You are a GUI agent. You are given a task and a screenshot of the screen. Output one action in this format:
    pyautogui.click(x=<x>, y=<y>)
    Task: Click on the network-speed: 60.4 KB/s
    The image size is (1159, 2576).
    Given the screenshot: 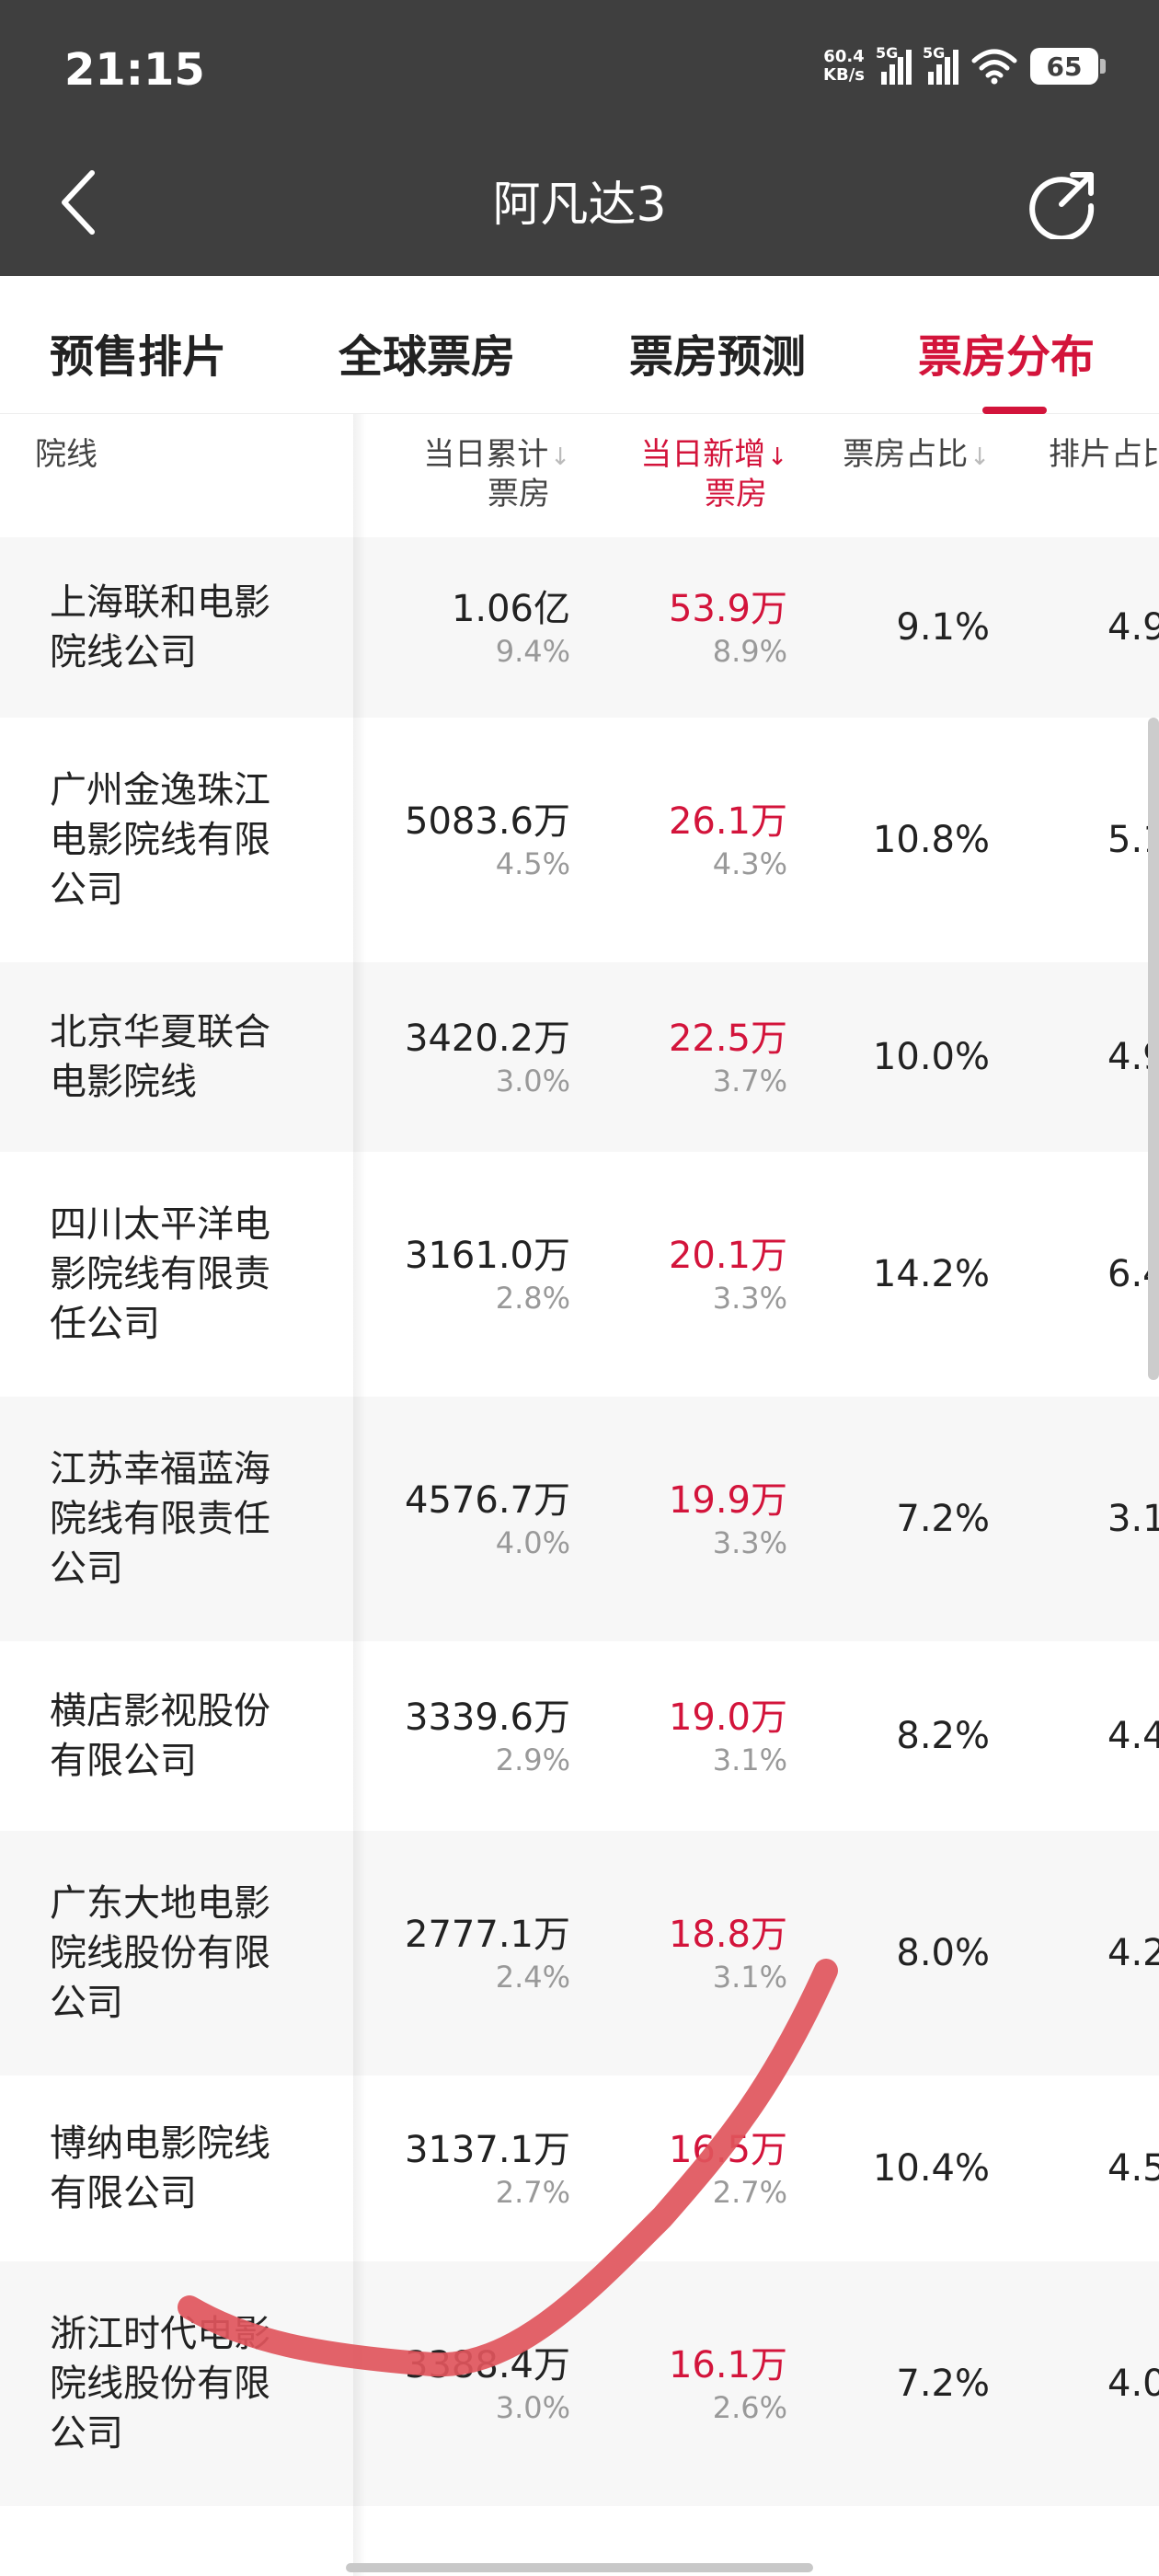 What is the action you would take?
    pyautogui.click(x=844, y=66)
    